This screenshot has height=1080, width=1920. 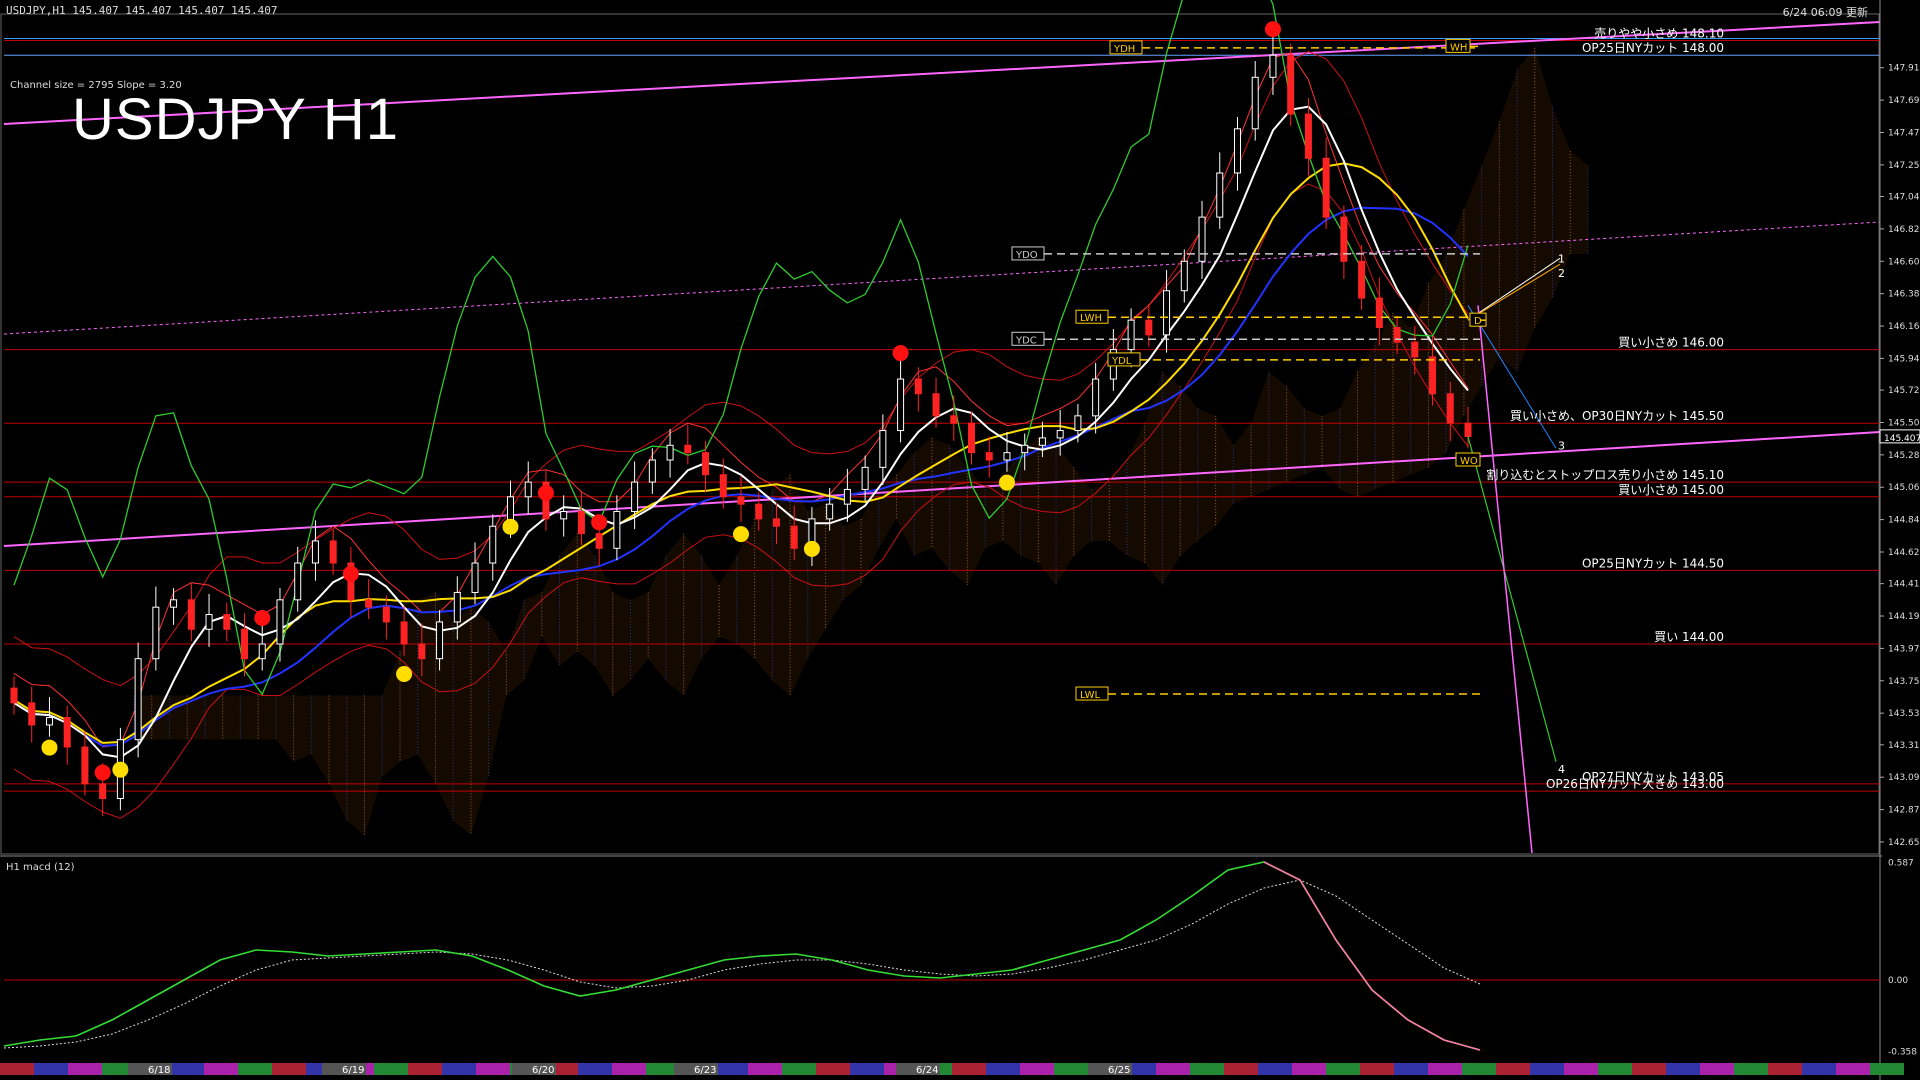 What do you see at coordinates (1469, 461) in the screenshot?
I see `box-label-text: WO` at bounding box center [1469, 461].